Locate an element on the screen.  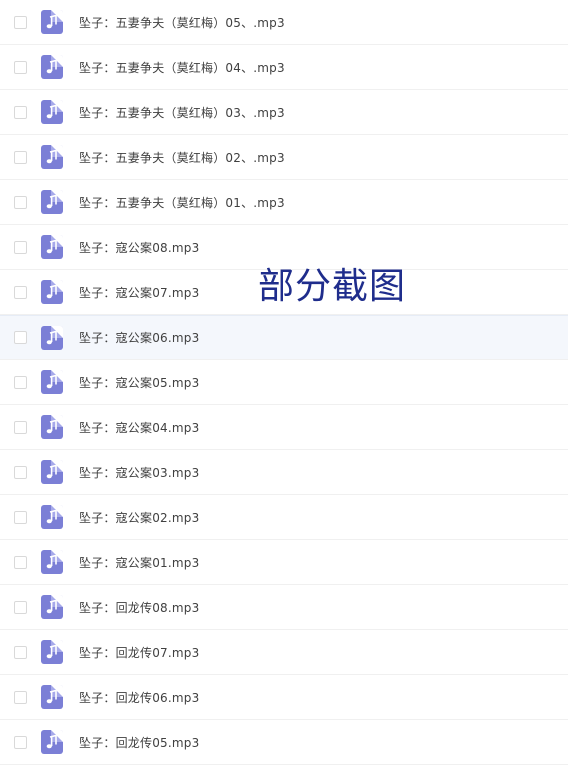
file-name: 坠子：回龙传05.mp3 is located at coordinates (139, 742).